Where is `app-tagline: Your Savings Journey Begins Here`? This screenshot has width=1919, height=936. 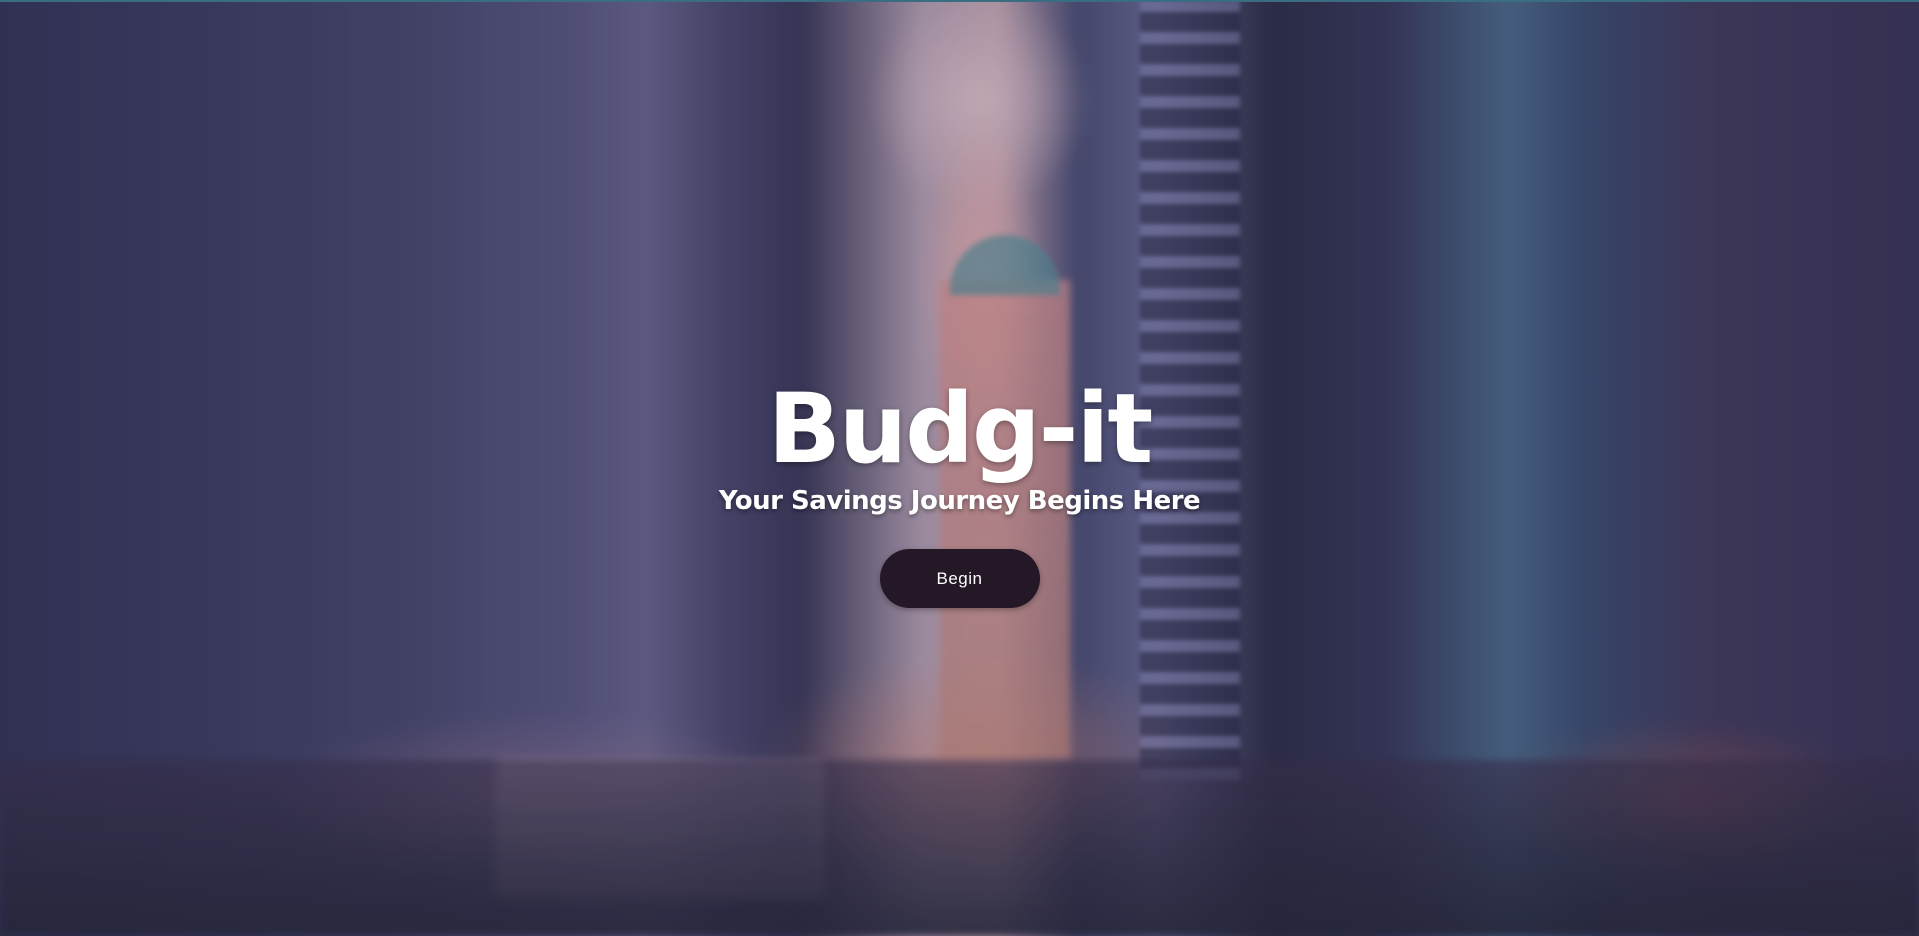 app-tagline: Your Savings Journey Begins Here is located at coordinates (959, 501).